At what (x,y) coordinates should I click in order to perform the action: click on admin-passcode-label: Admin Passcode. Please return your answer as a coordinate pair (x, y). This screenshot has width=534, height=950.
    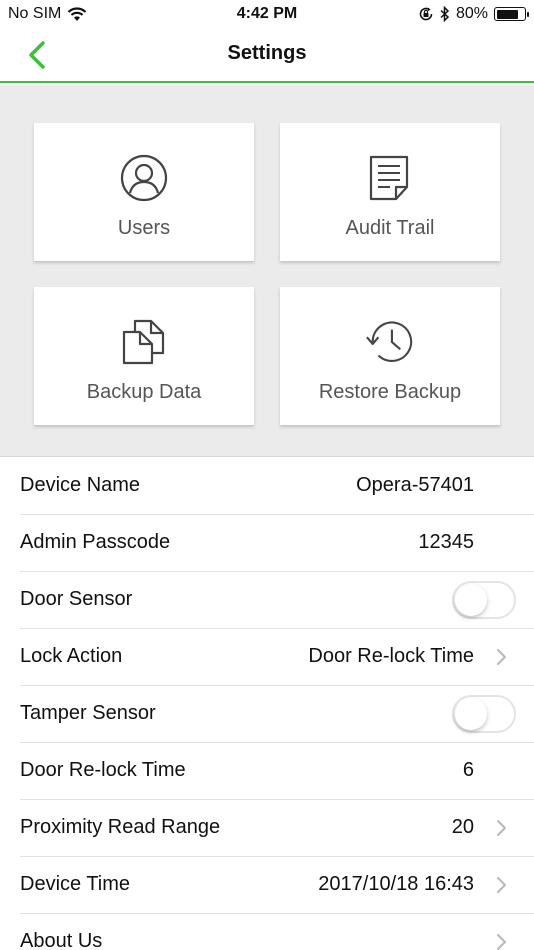
    Looking at the image, I should click on (95, 542).